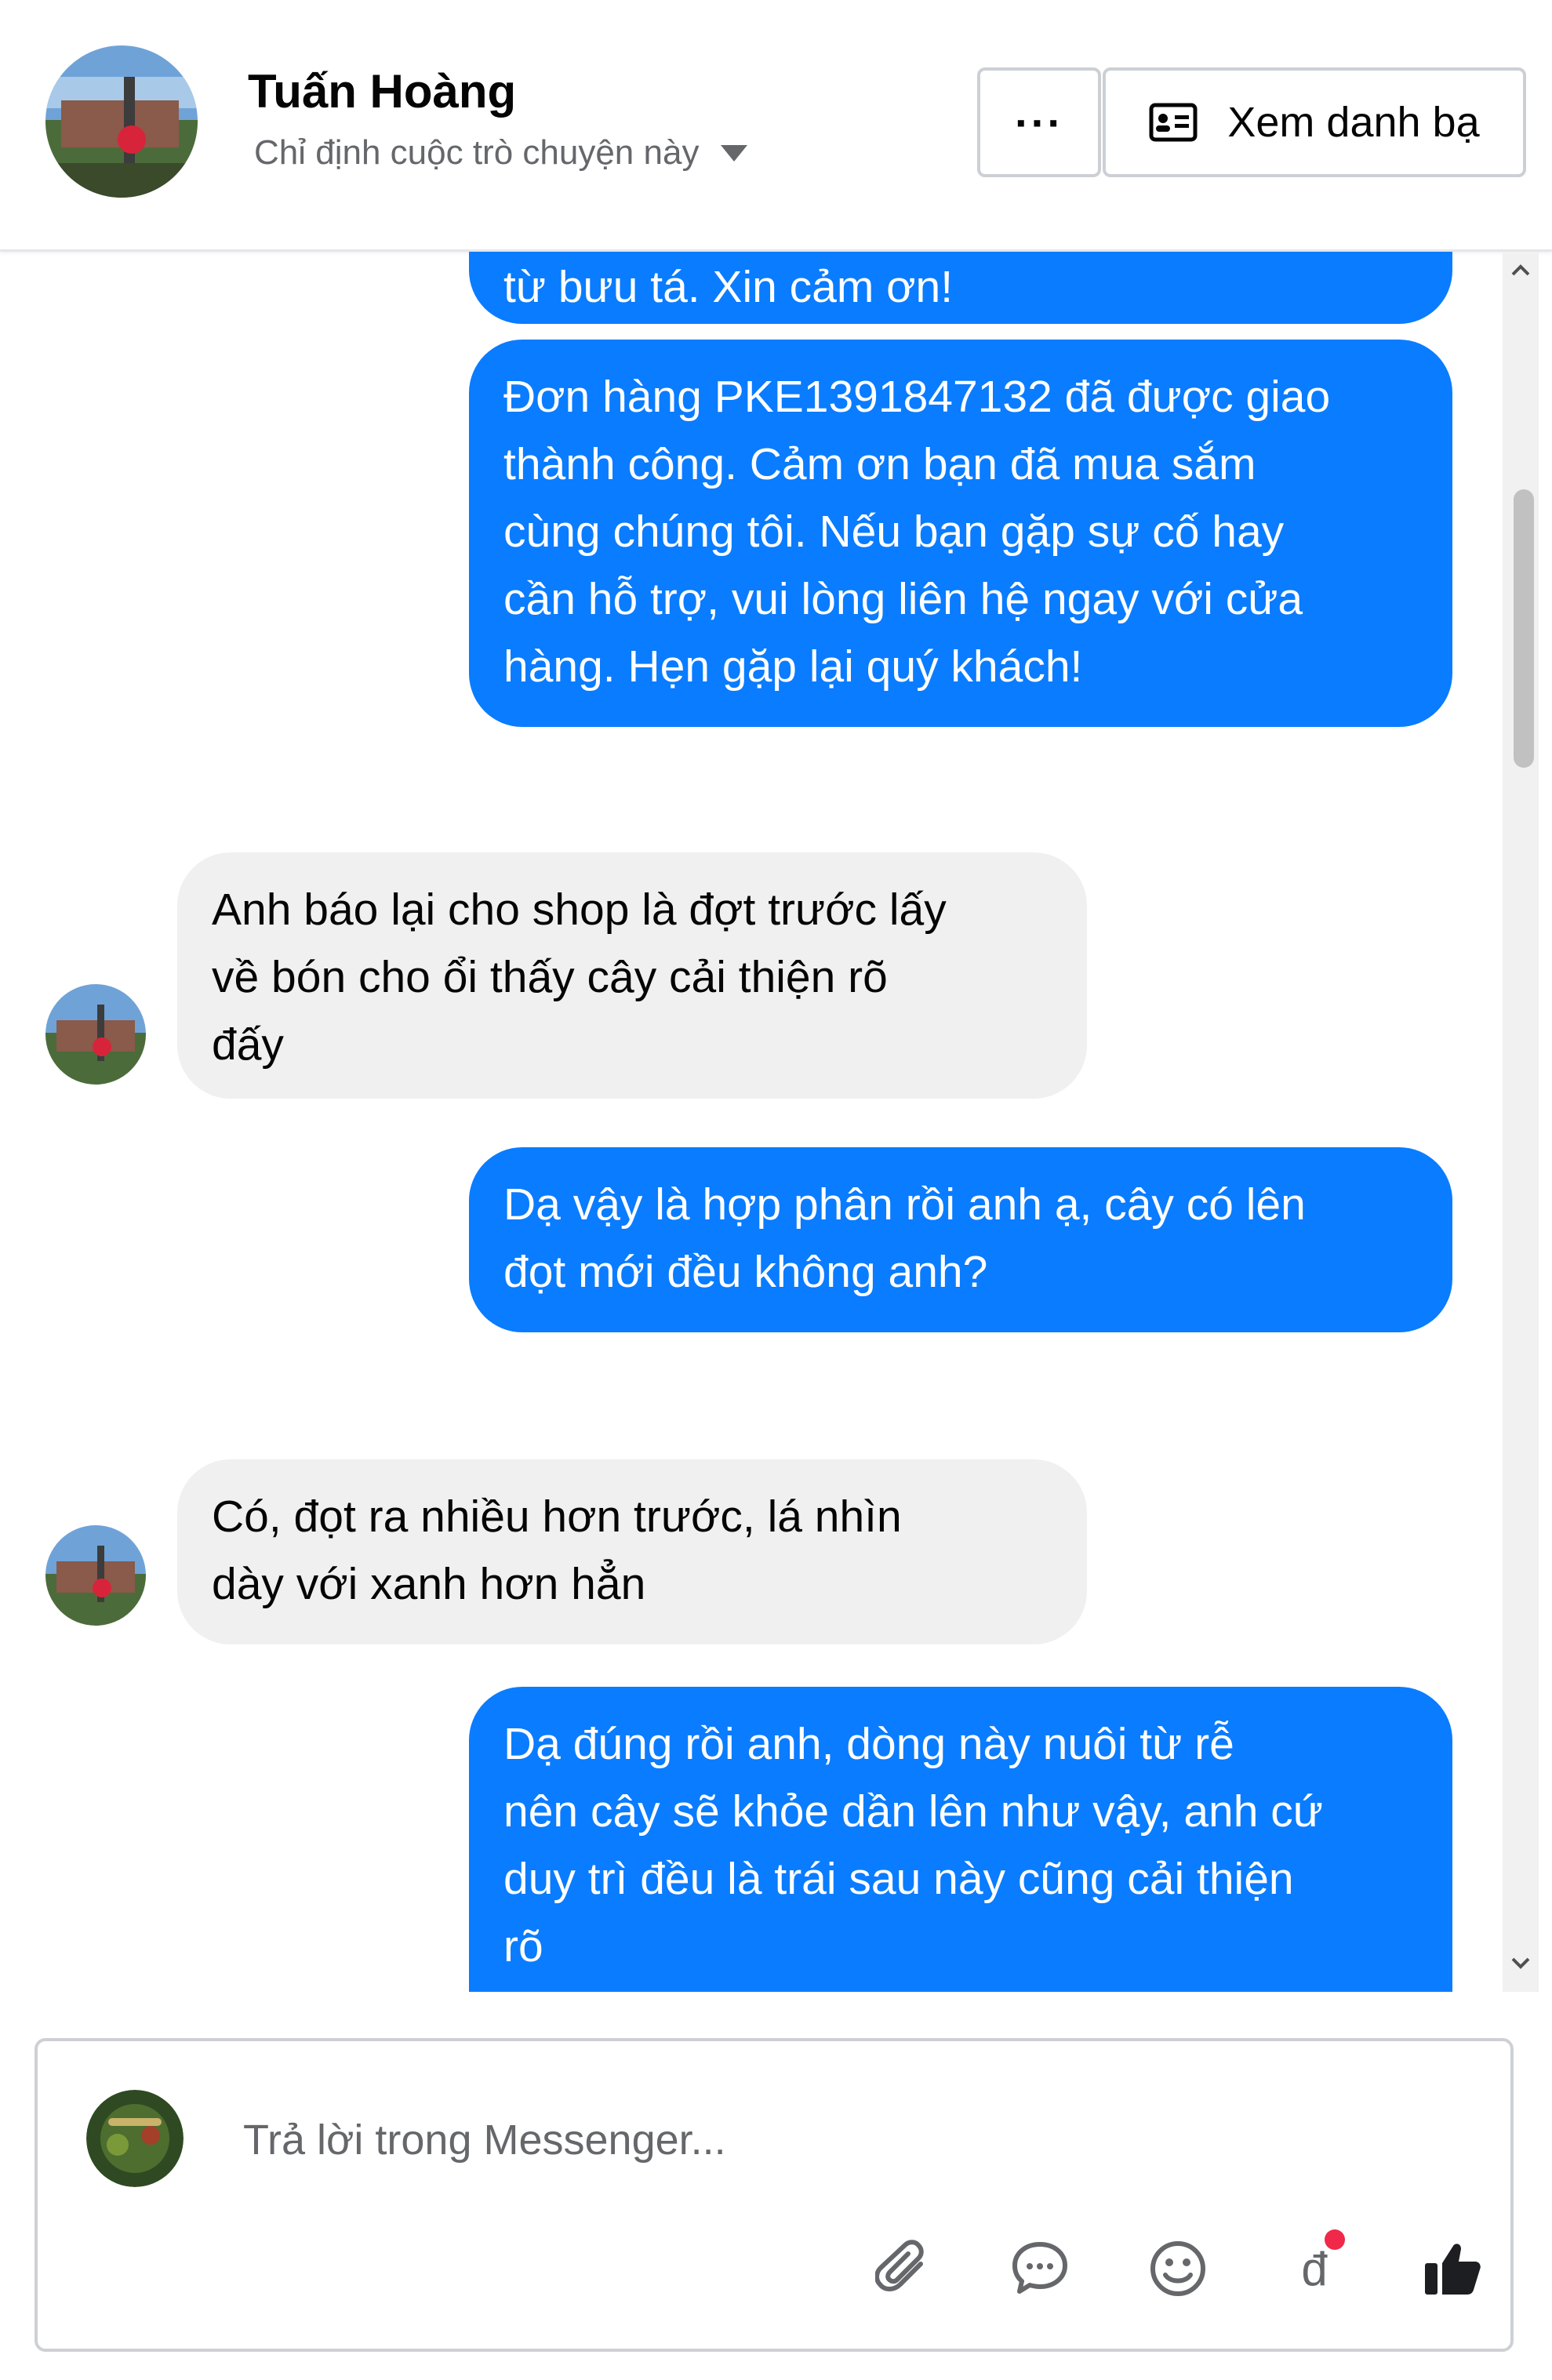 Image resolution: width=1552 pixels, height=2380 pixels. I want to click on reply-composer: đ, so click(774, 2195).